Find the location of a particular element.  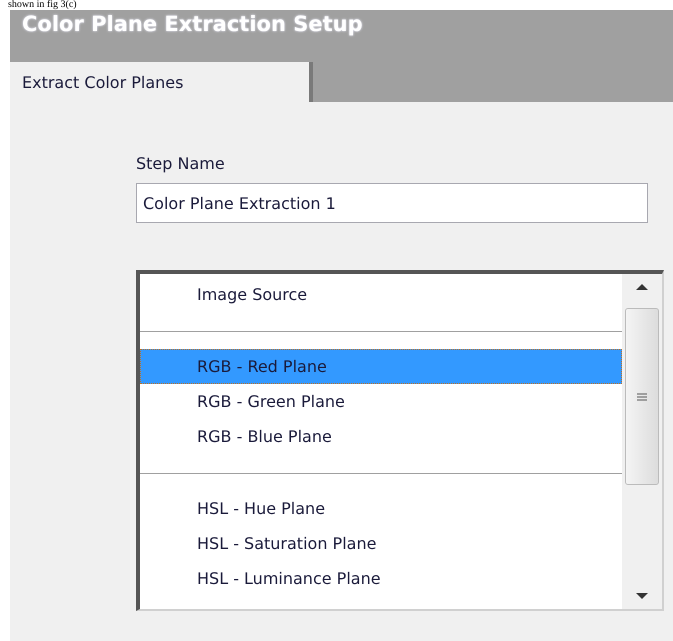

list-item: HSL - Saturation Plane is located at coordinates (381, 543).